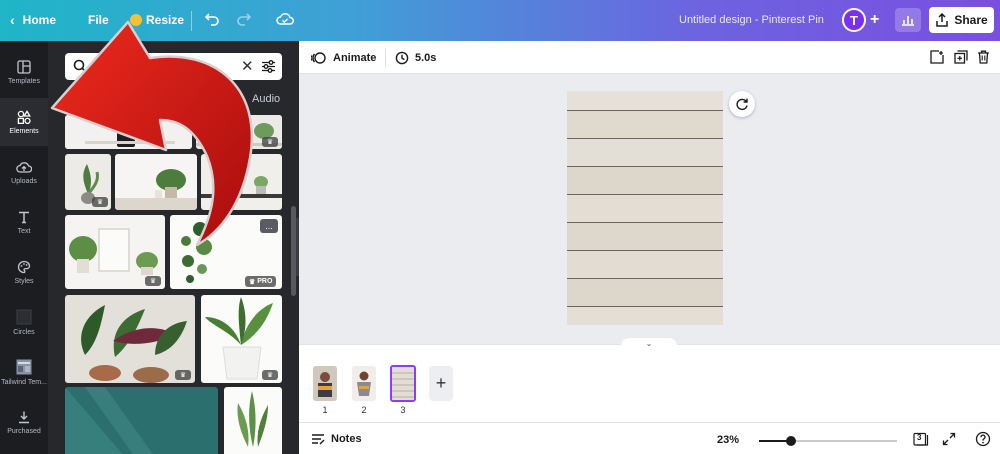 Image resolution: width=1000 pixels, height=454 pixels. Describe the element at coordinates (854, 20) in the screenshot. I see `avatar: T` at that location.